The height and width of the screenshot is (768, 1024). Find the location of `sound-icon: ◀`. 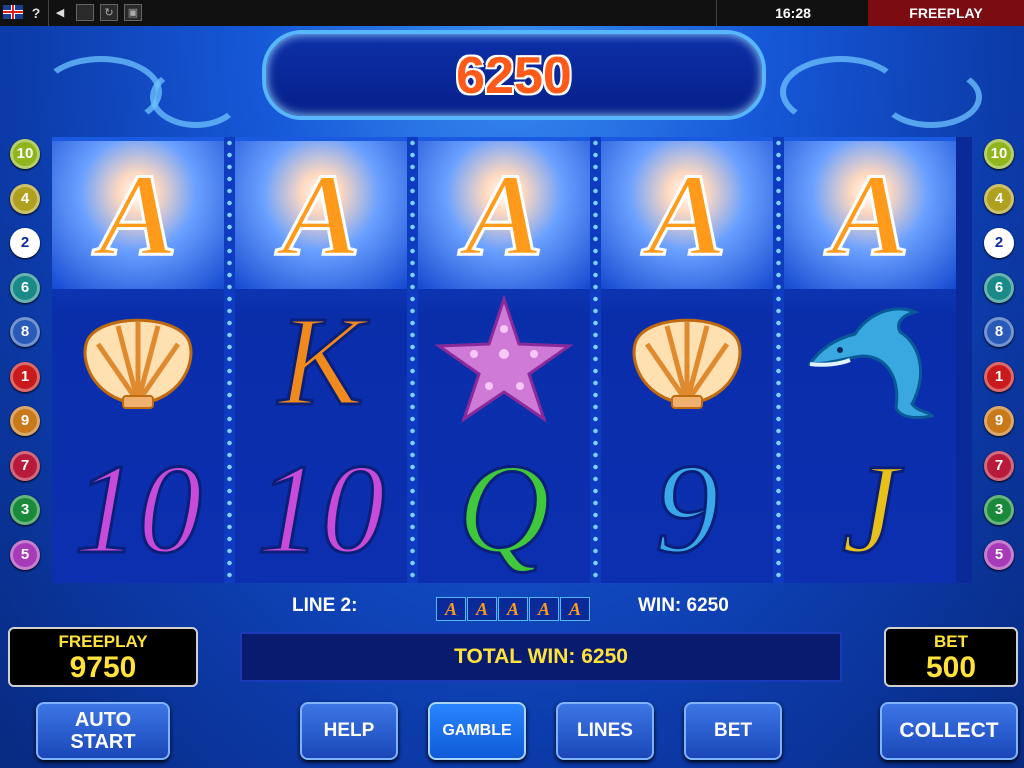

sound-icon: ◀ is located at coordinates (60, 13).